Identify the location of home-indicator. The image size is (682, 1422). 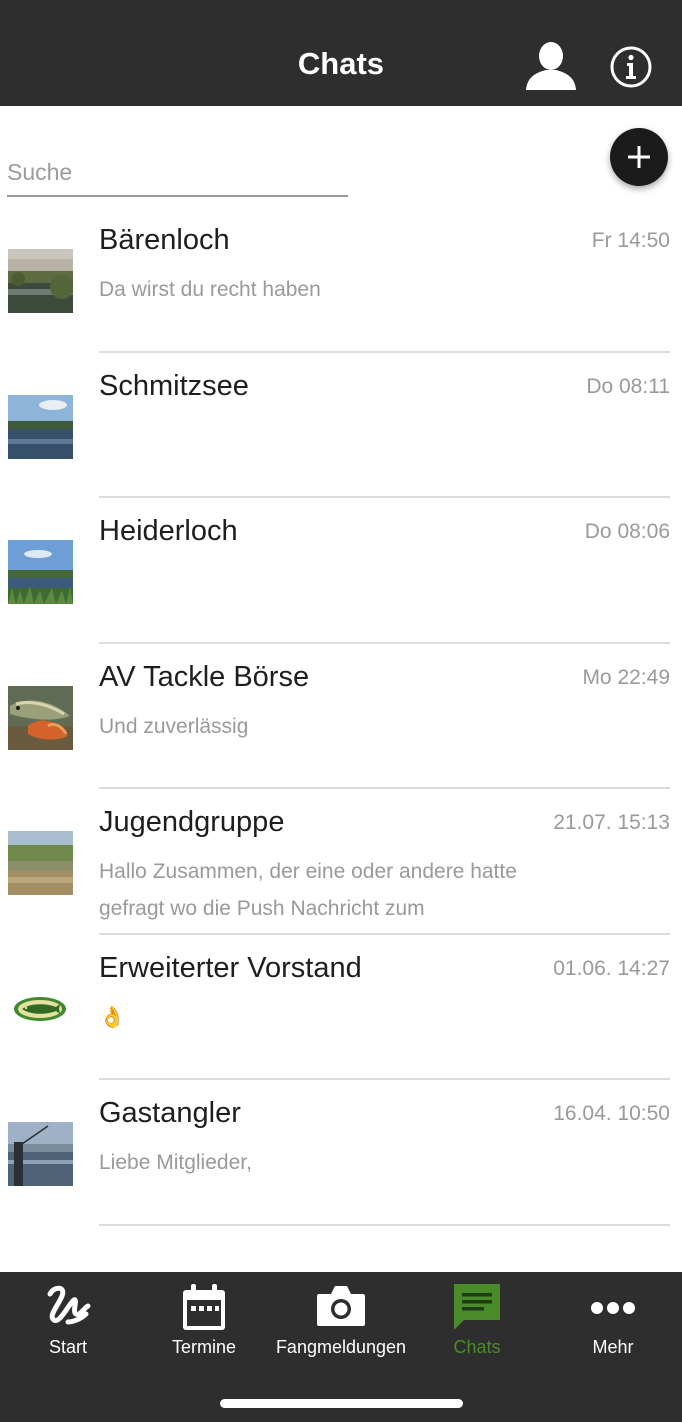
(341, 1403).